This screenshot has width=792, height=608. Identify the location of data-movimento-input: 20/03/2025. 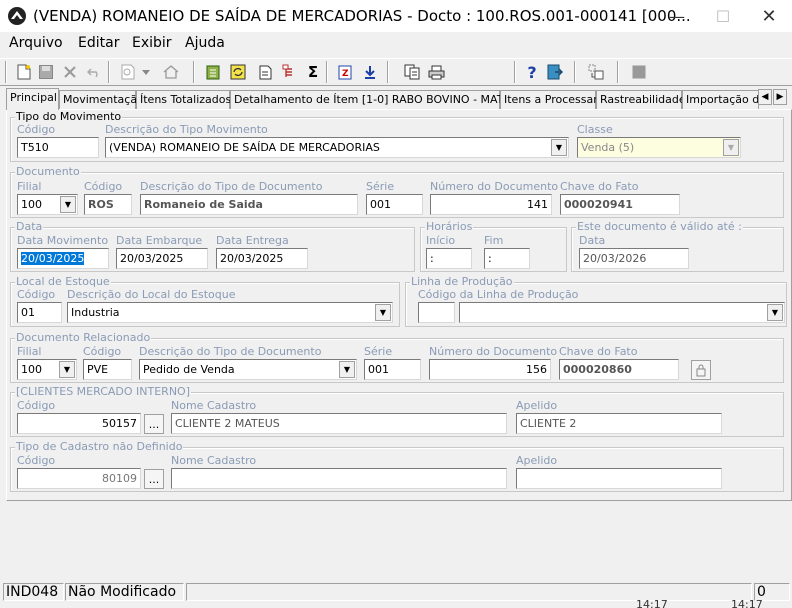
(63, 258).